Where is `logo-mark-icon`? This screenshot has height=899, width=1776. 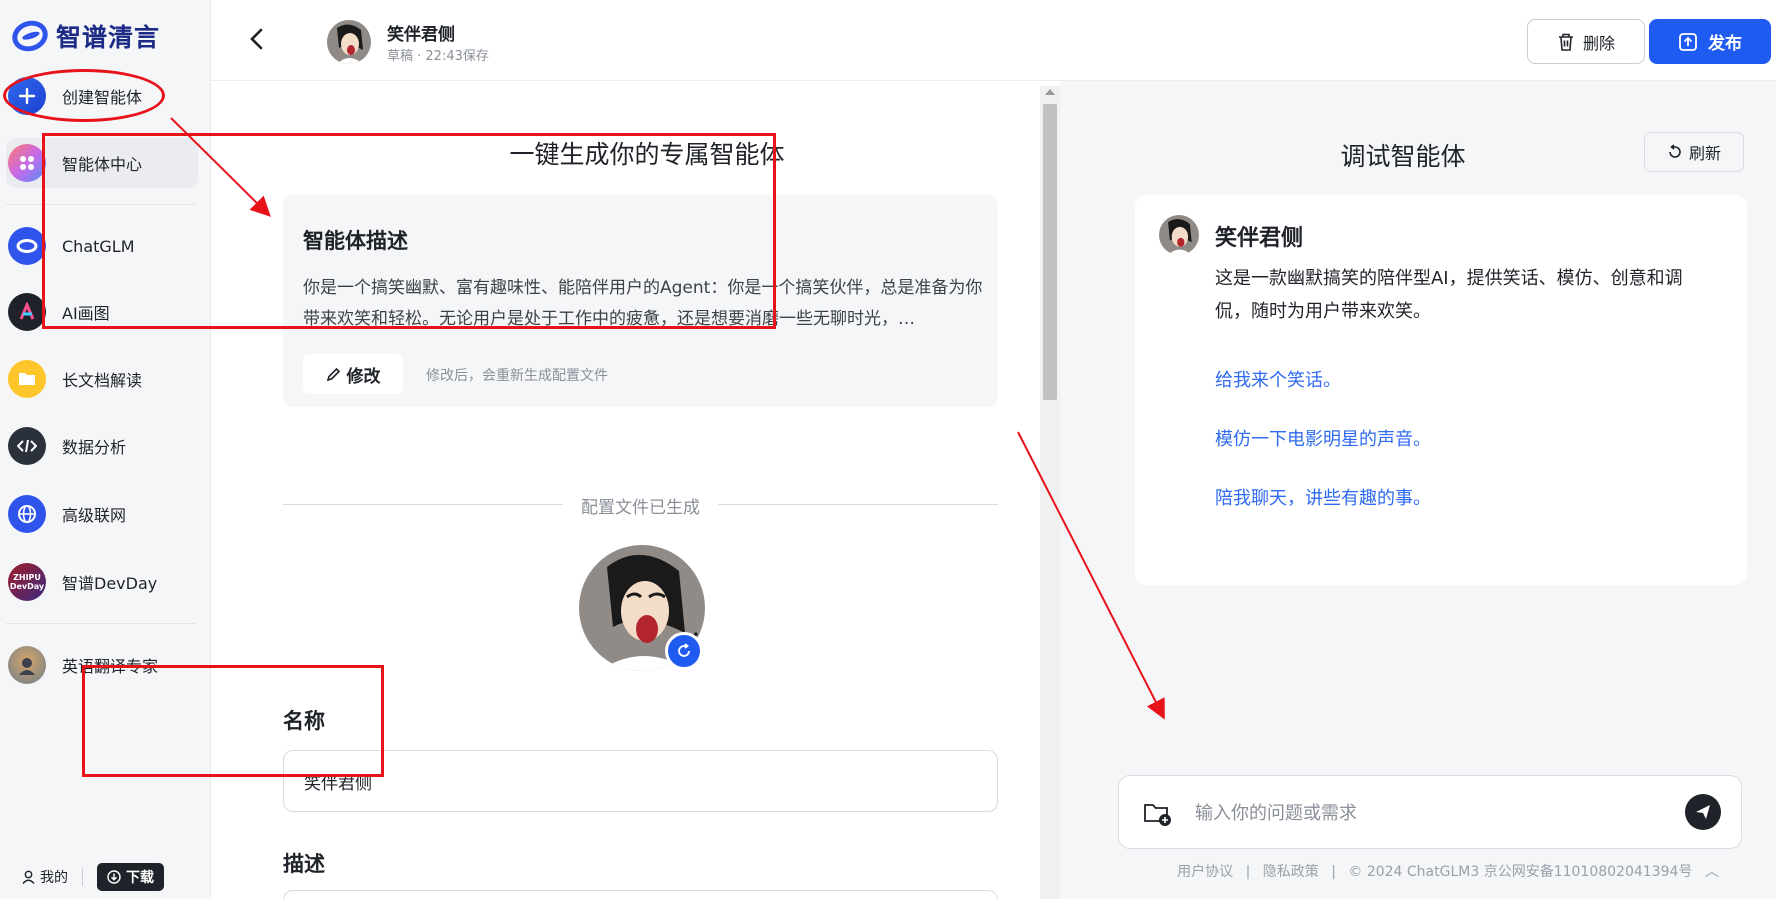
logo-mark-icon is located at coordinates (30, 36).